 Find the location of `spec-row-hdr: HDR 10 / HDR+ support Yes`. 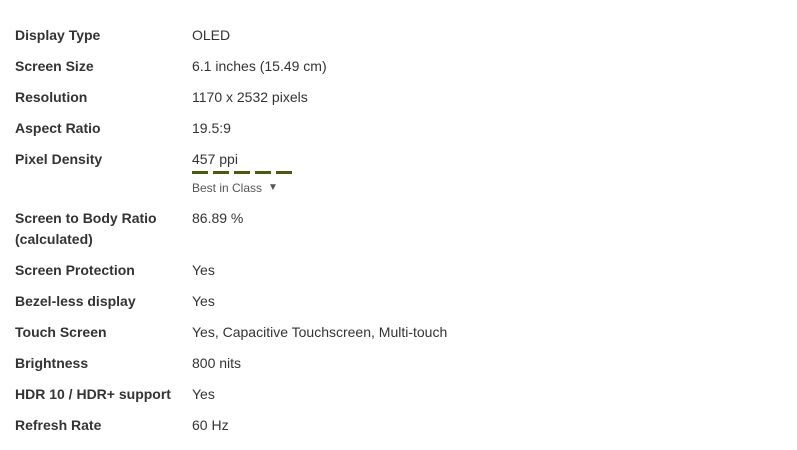

spec-row-hdr: HDR 10 / HDR+ support Yes is located at coordinates (398, 399).